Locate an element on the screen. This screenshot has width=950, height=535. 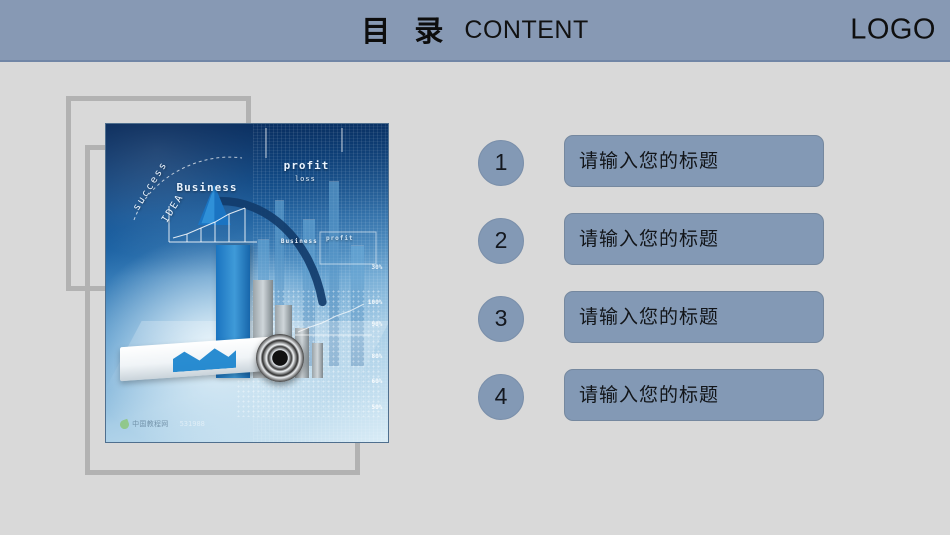
watermark-text: 中国教程网 is located at coordinates (150, 424).